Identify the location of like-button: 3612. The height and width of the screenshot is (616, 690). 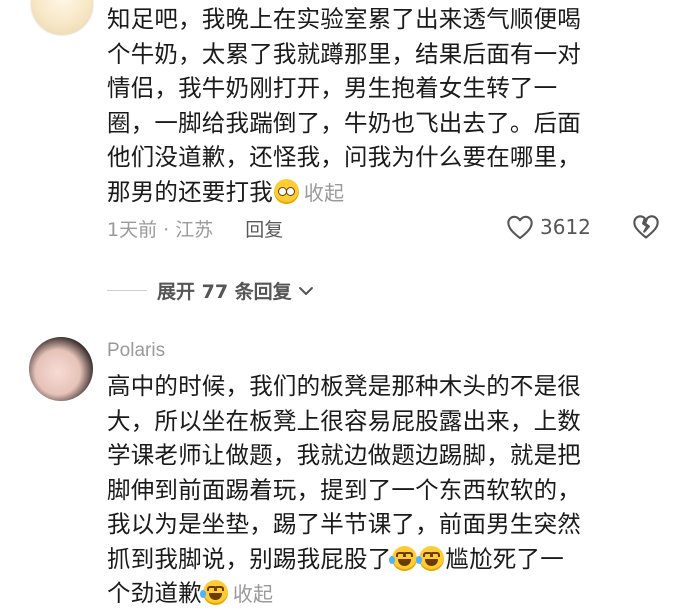
(548, 227).